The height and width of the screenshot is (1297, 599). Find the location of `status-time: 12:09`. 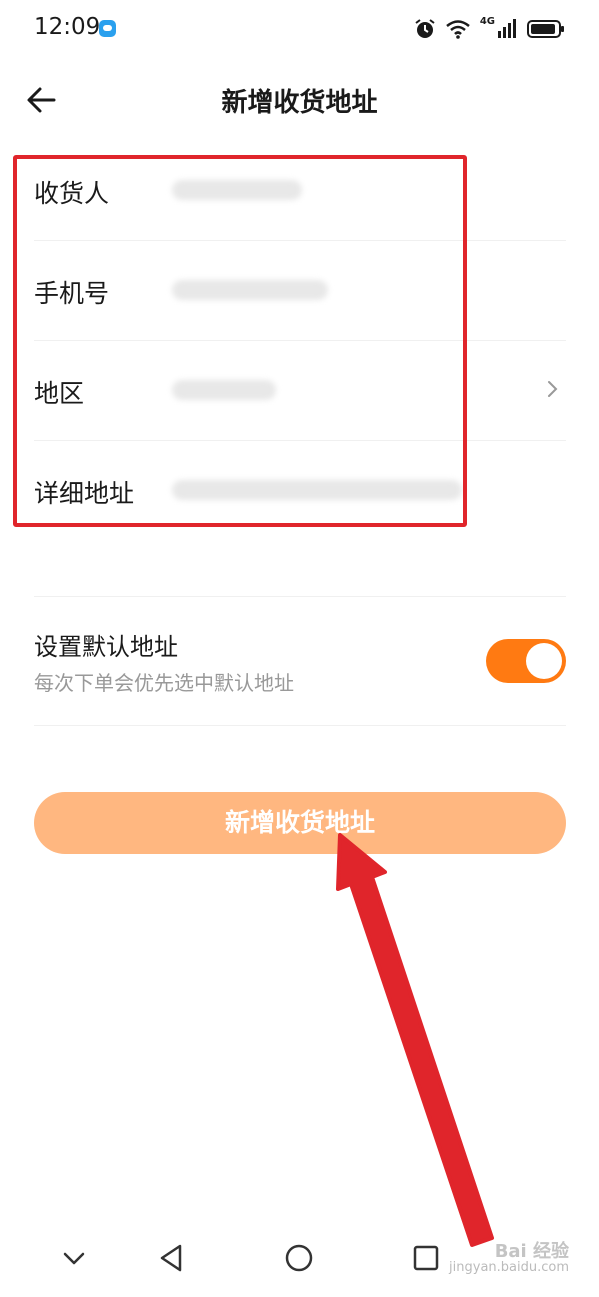

status-time: 12:09 is located at coordinates (67, 27).